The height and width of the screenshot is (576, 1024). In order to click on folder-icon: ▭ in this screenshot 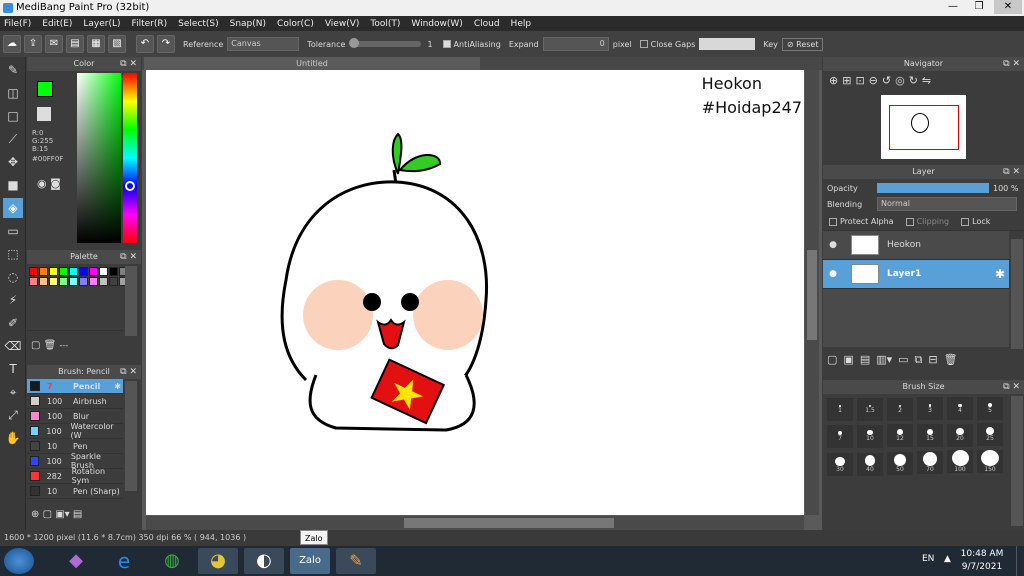, I will do `click(903, 360)`.